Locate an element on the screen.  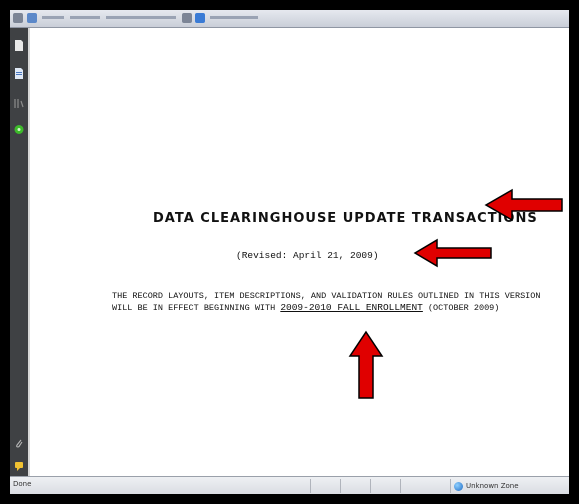
green-circle-icon is located at coordinates (19, 129).